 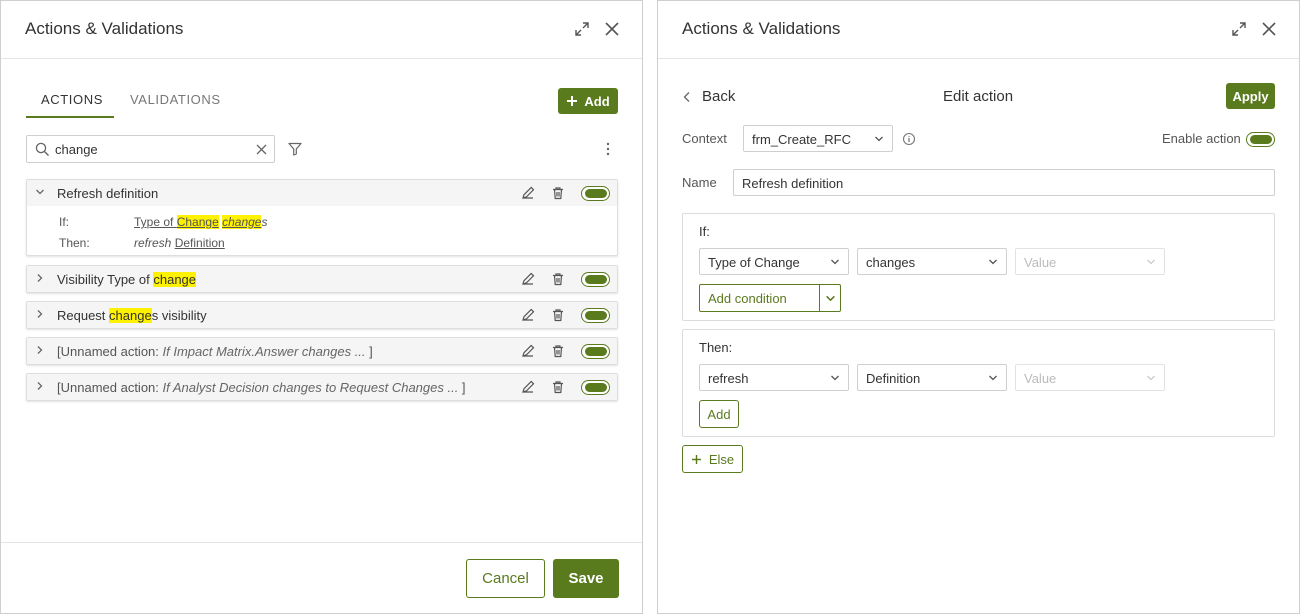 I want to click on add-action-button: Add, so click(x=588, y=101).